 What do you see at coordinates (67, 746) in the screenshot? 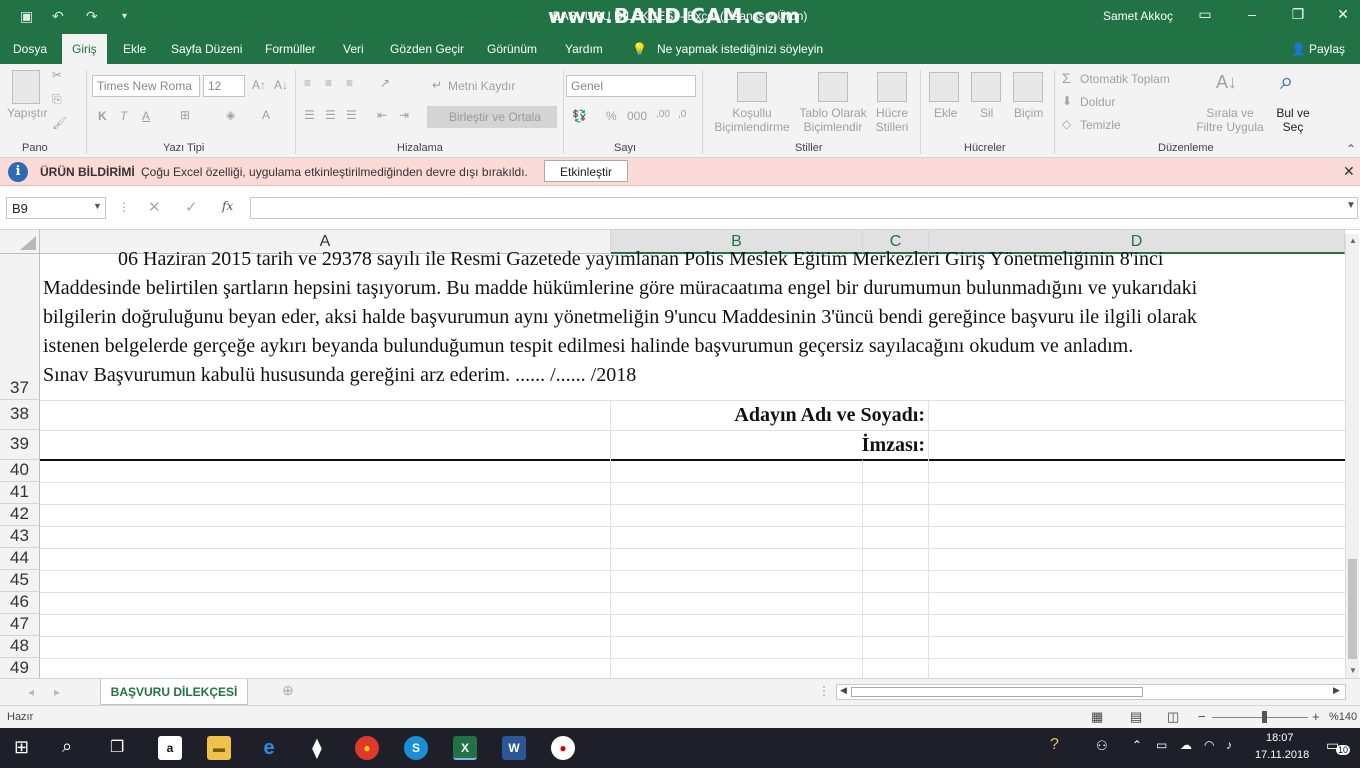
I see `search-icon: ⌕` at bounding box center [67, 746].